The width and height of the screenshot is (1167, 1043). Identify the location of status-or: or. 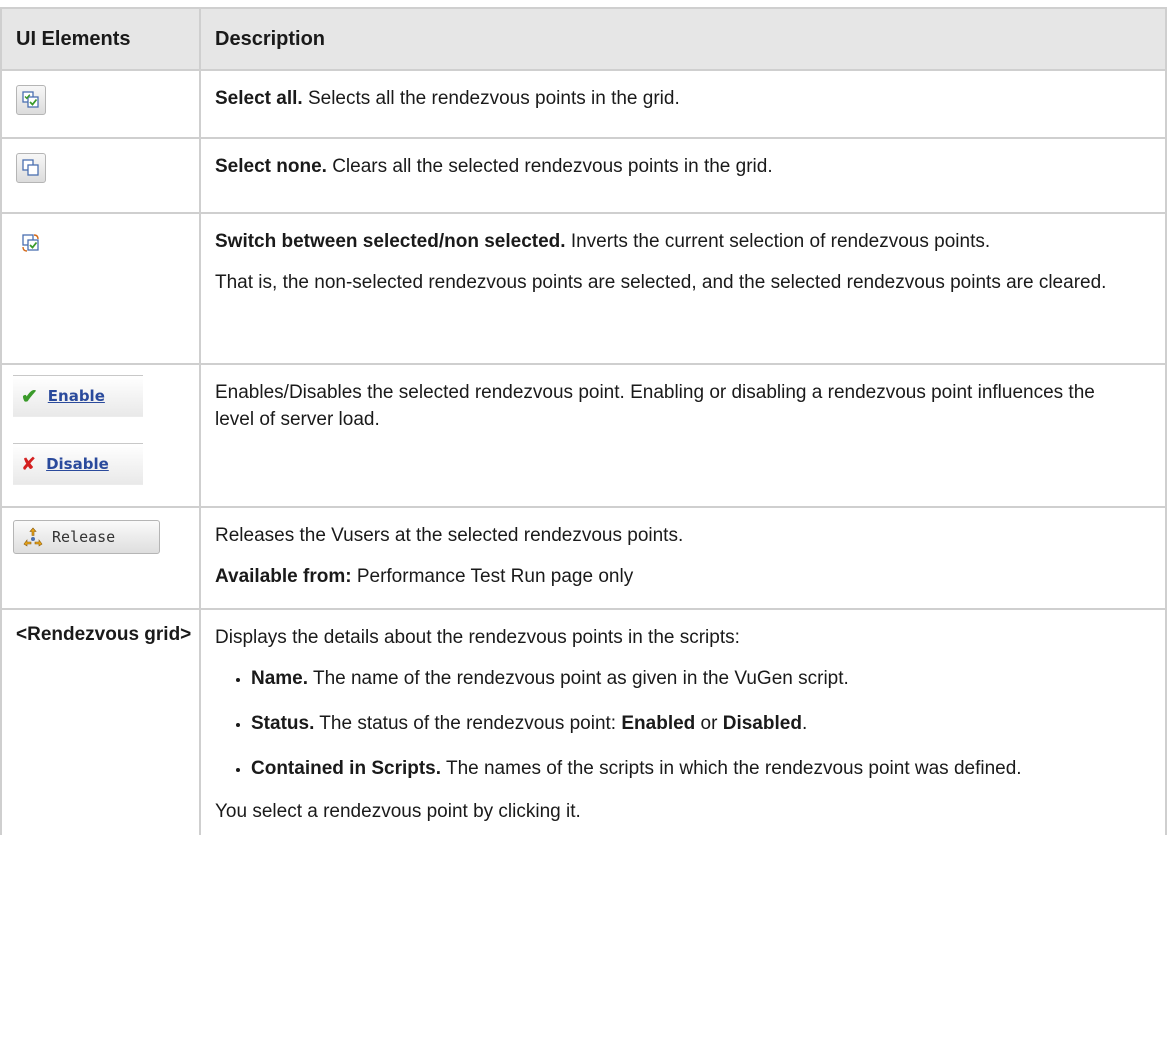
(709, 723).